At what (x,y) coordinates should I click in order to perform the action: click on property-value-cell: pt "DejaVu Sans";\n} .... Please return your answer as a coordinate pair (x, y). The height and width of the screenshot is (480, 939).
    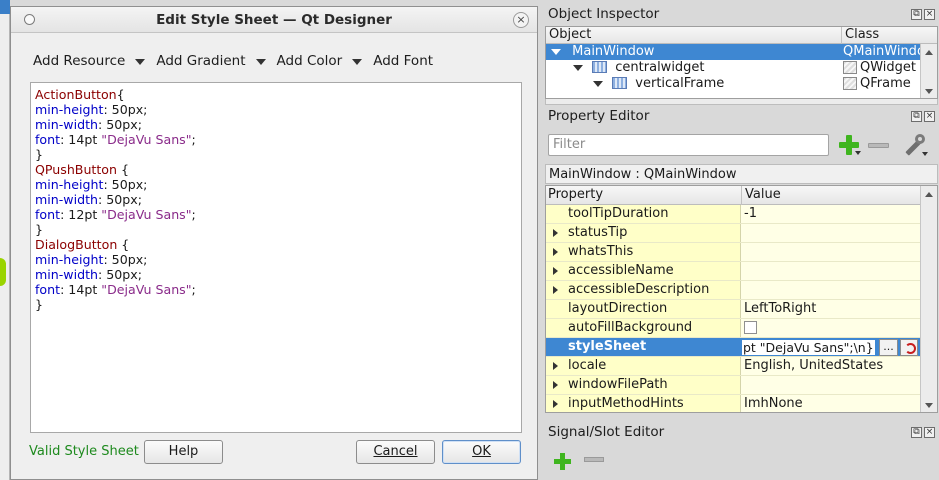
    Looking at the image, I should click on (831, 347).